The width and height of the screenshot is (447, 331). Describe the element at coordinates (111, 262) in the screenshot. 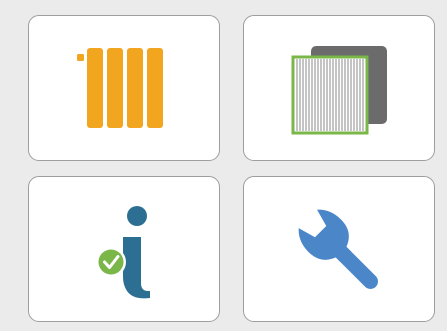

I see `check-badge` at that location.